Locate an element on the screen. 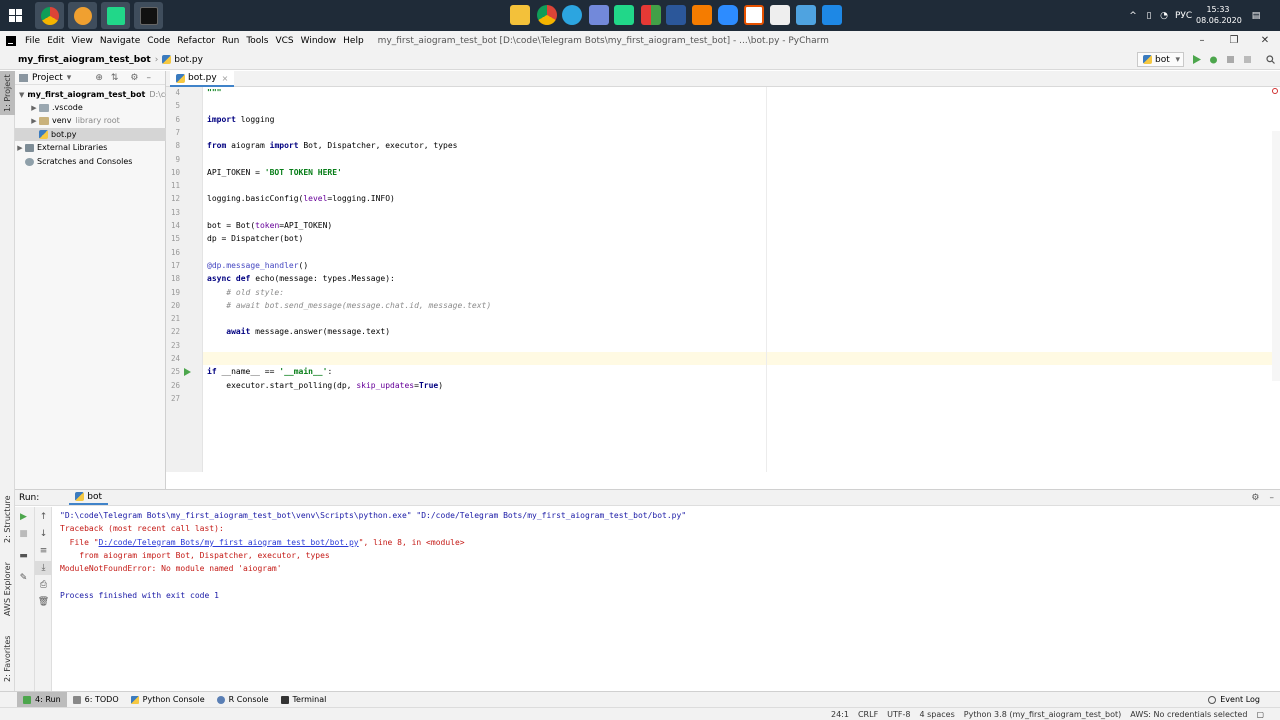  code-line: # old style: is located at coordinates (245, 292).